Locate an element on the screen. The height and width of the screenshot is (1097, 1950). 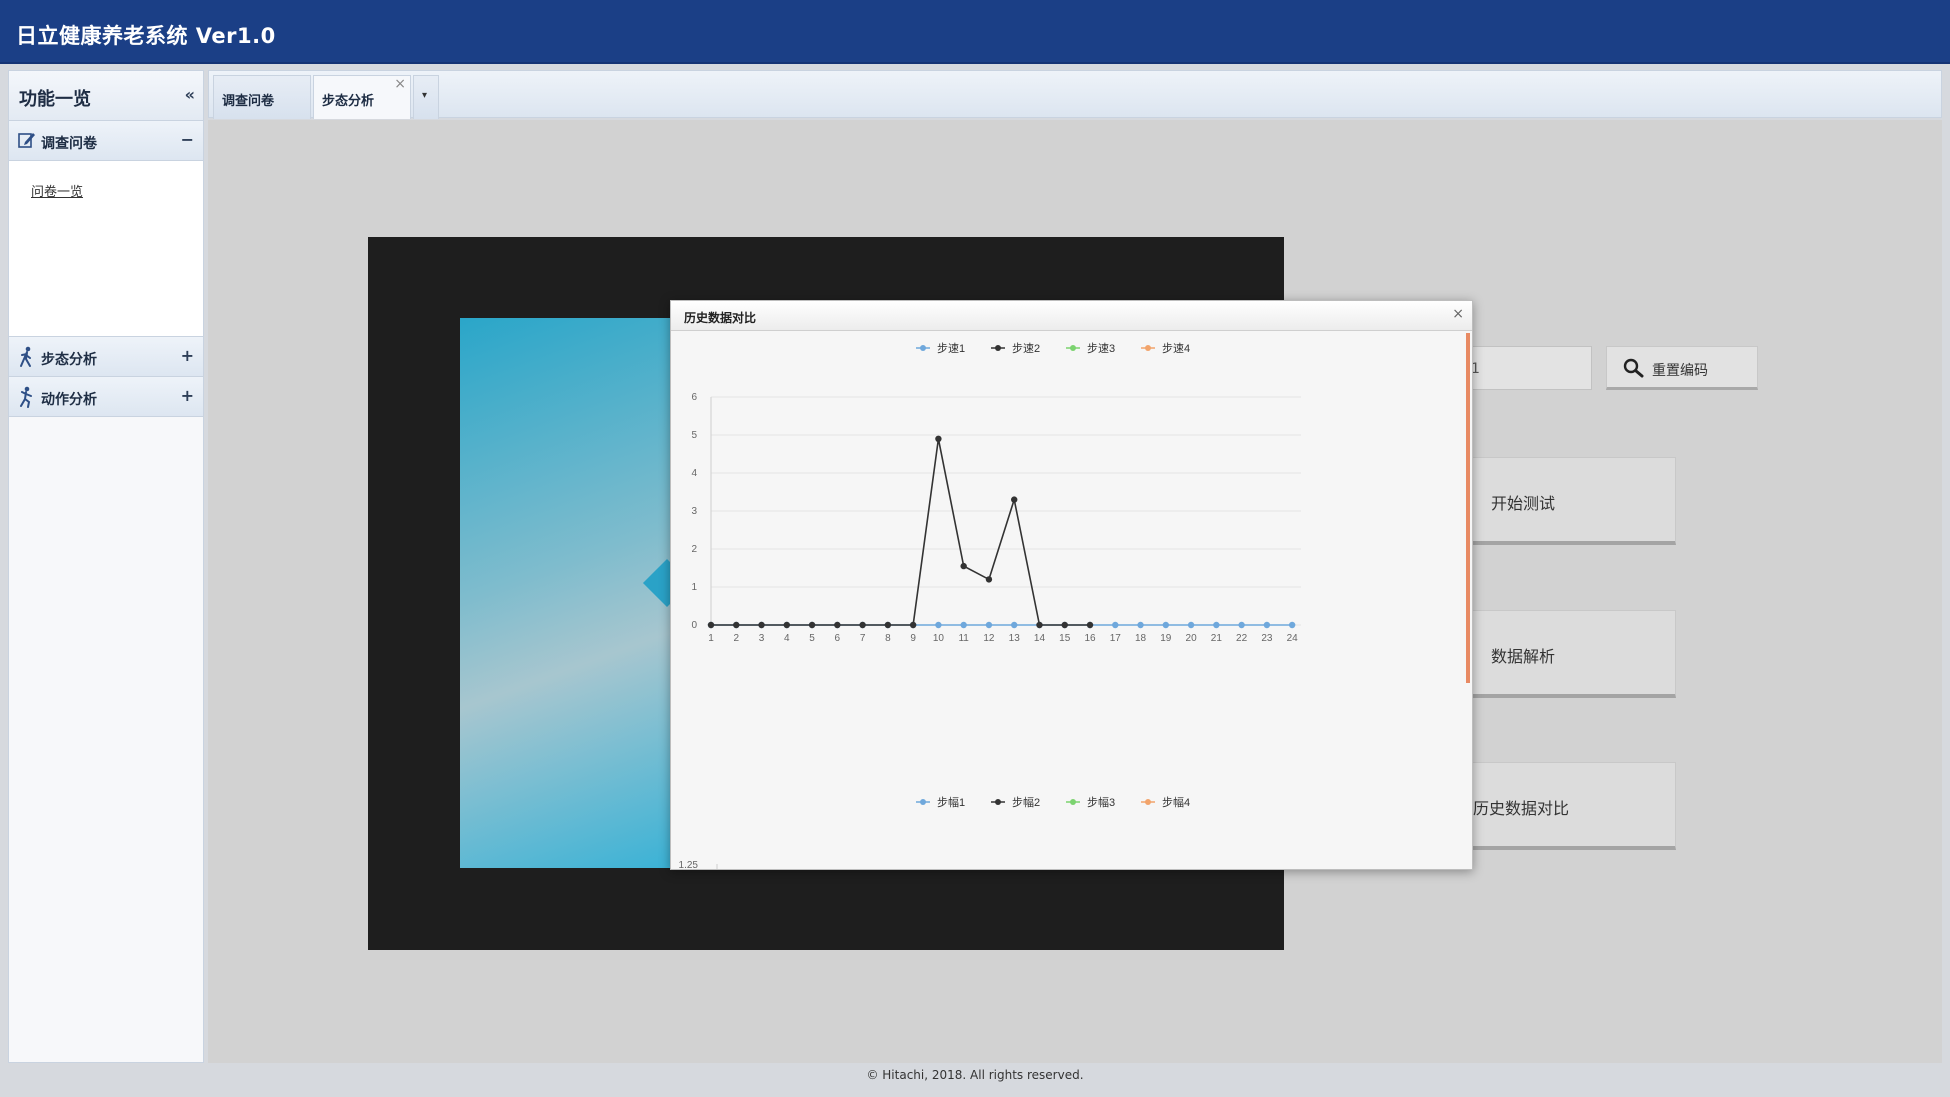
sidebar-collapse-button: « is located at coordinates (190, 94).